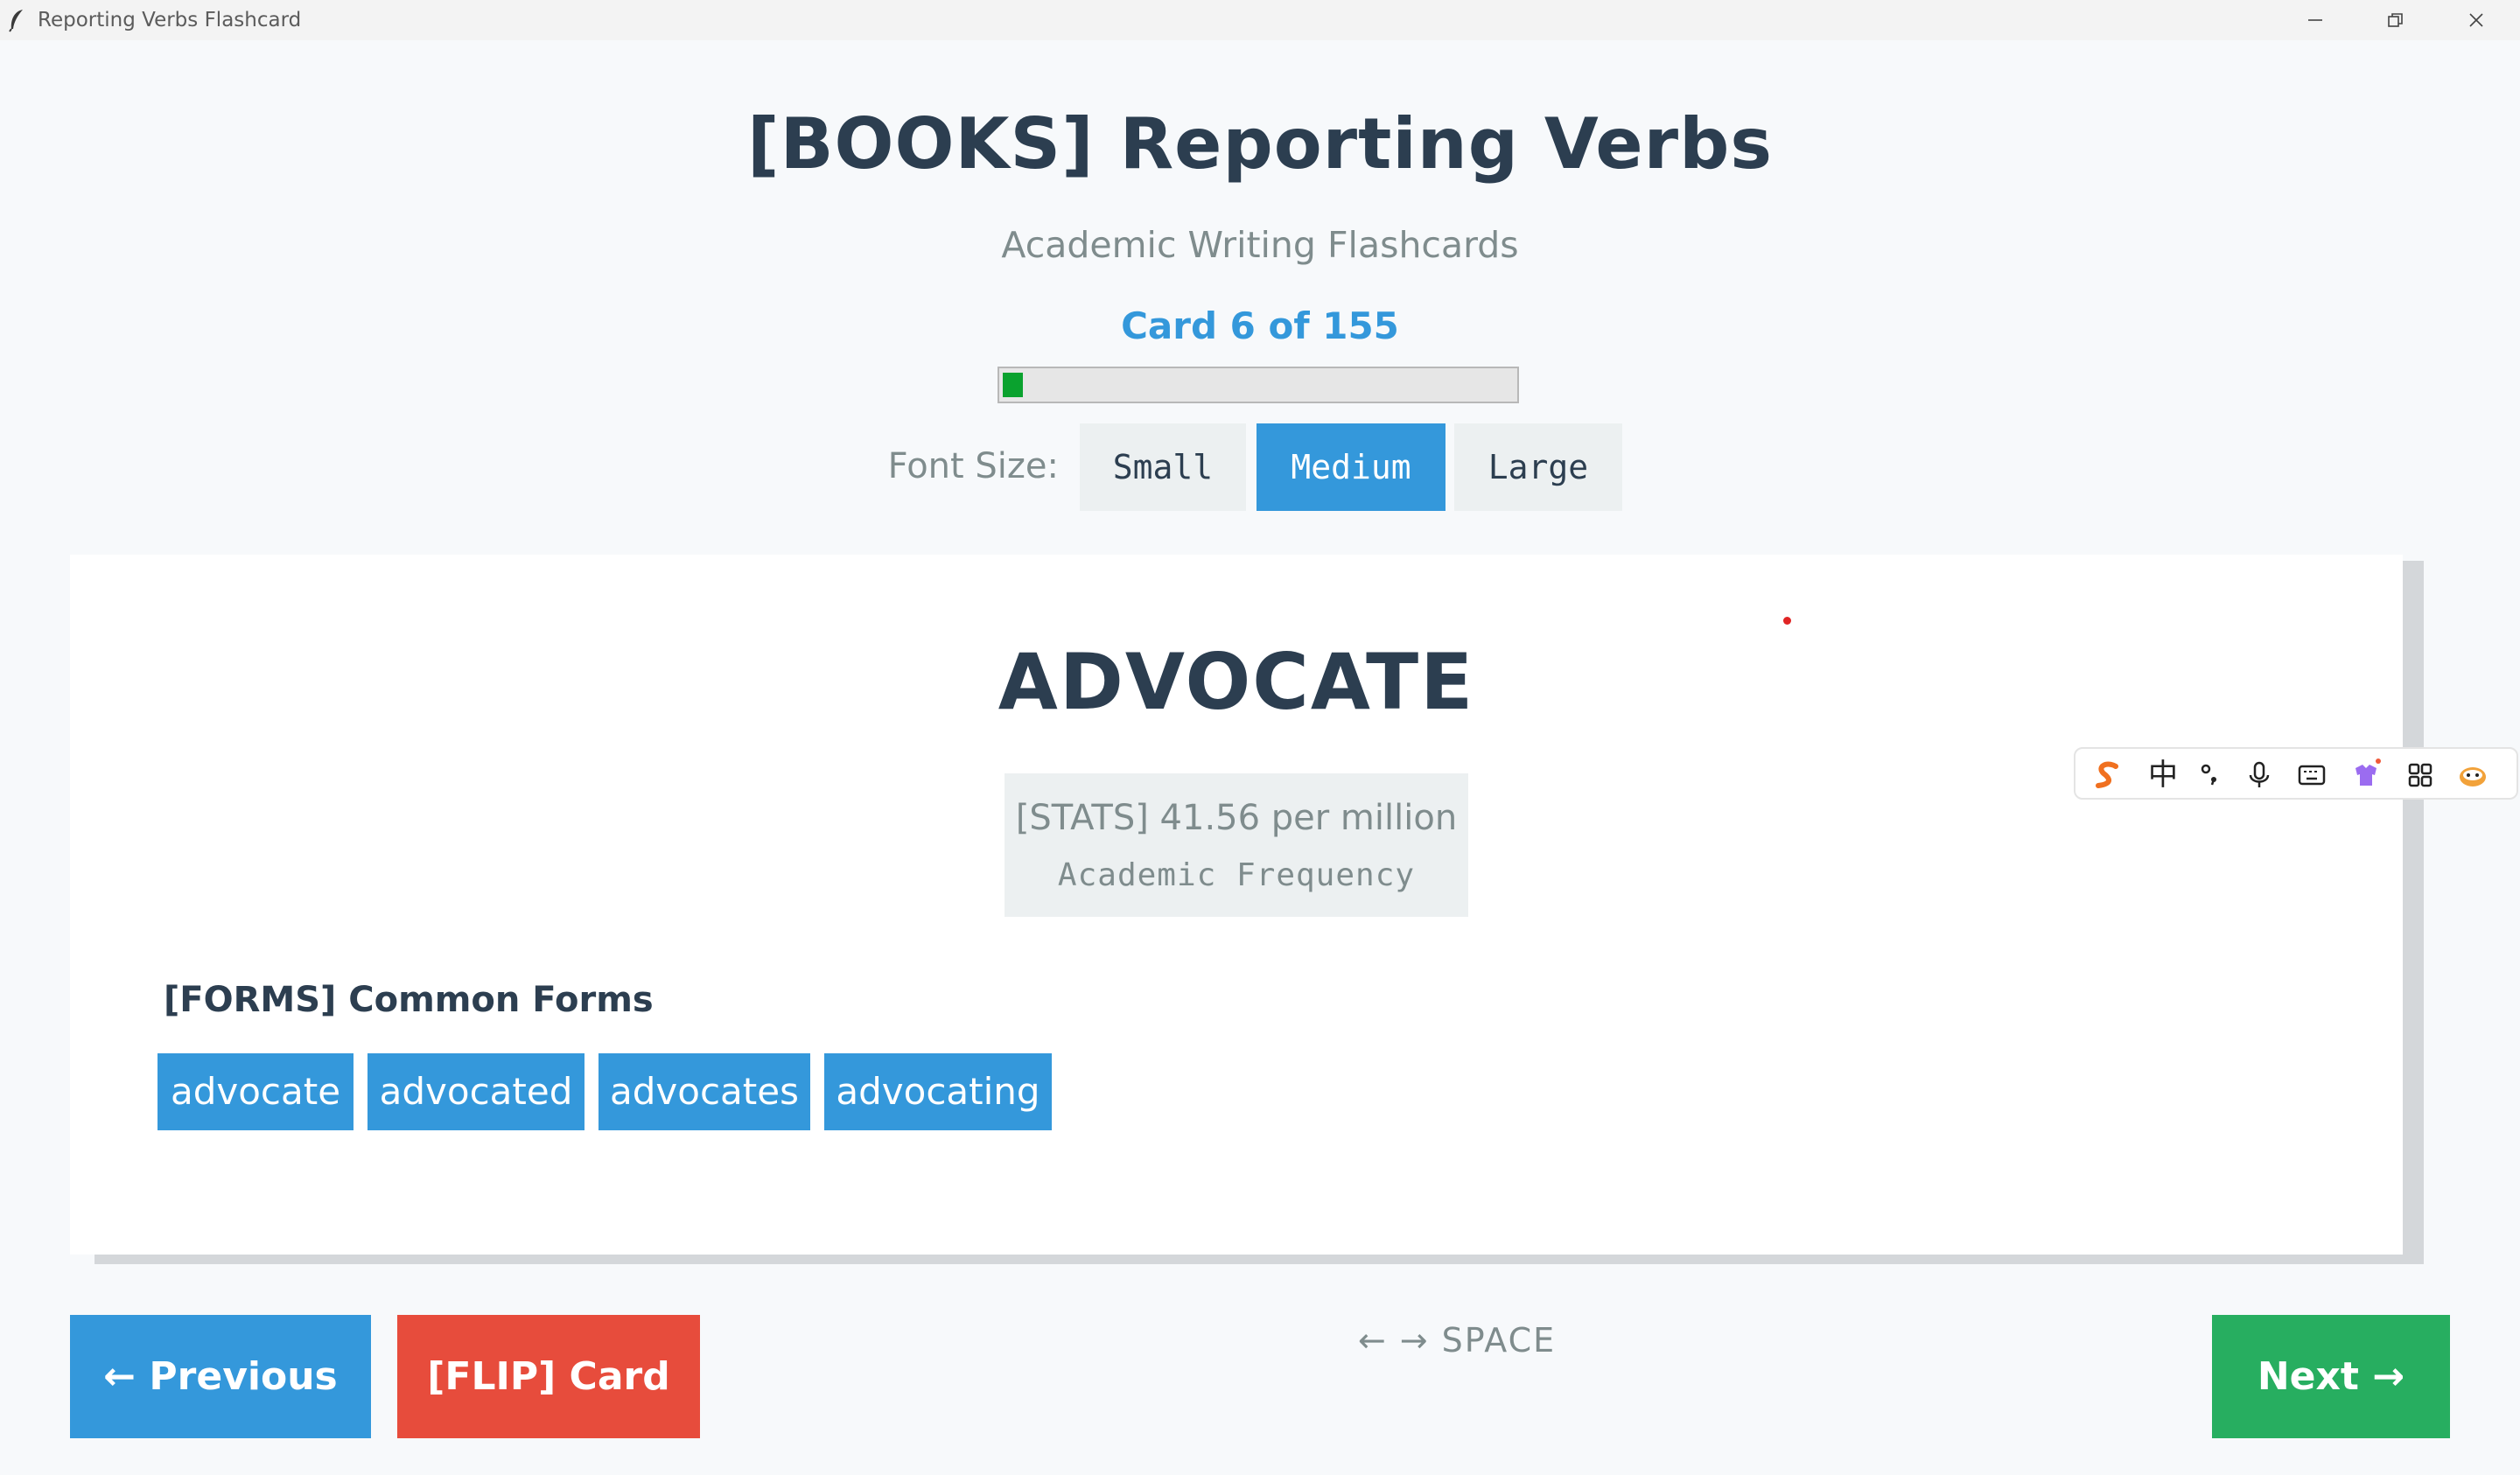 This screenshot has width=2520, height=1475. I want to click on ime-chinese-mode: 中, so click(2163, 775).